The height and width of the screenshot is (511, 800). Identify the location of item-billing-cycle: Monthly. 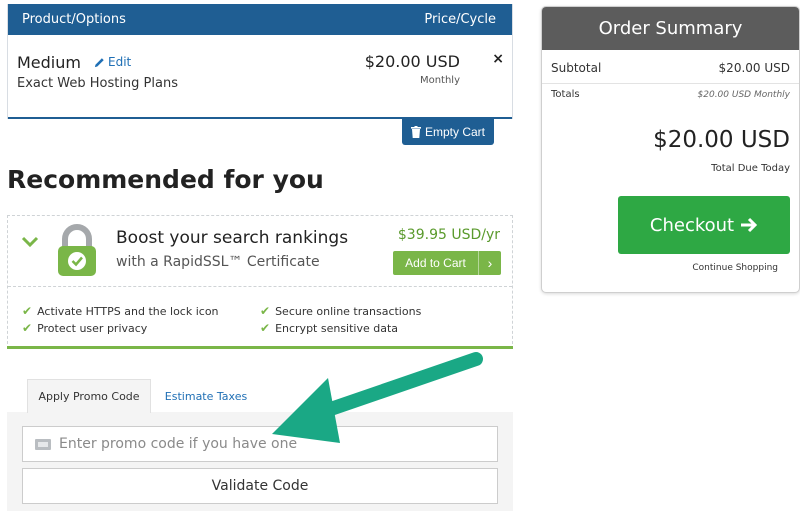
(439, 80).